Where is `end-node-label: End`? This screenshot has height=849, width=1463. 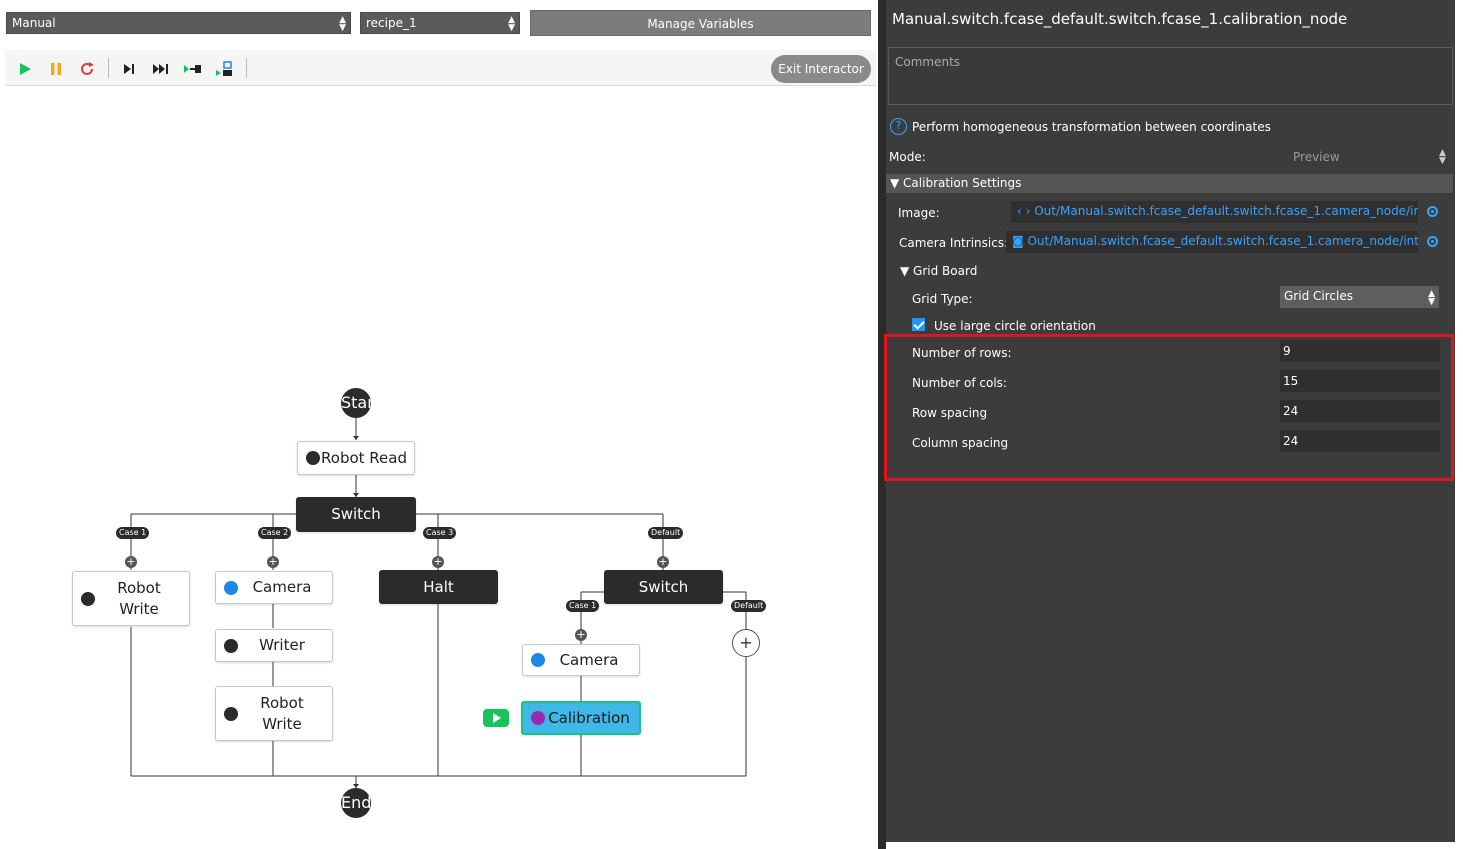
end-node-label: End is located at coordinates (356, 802).